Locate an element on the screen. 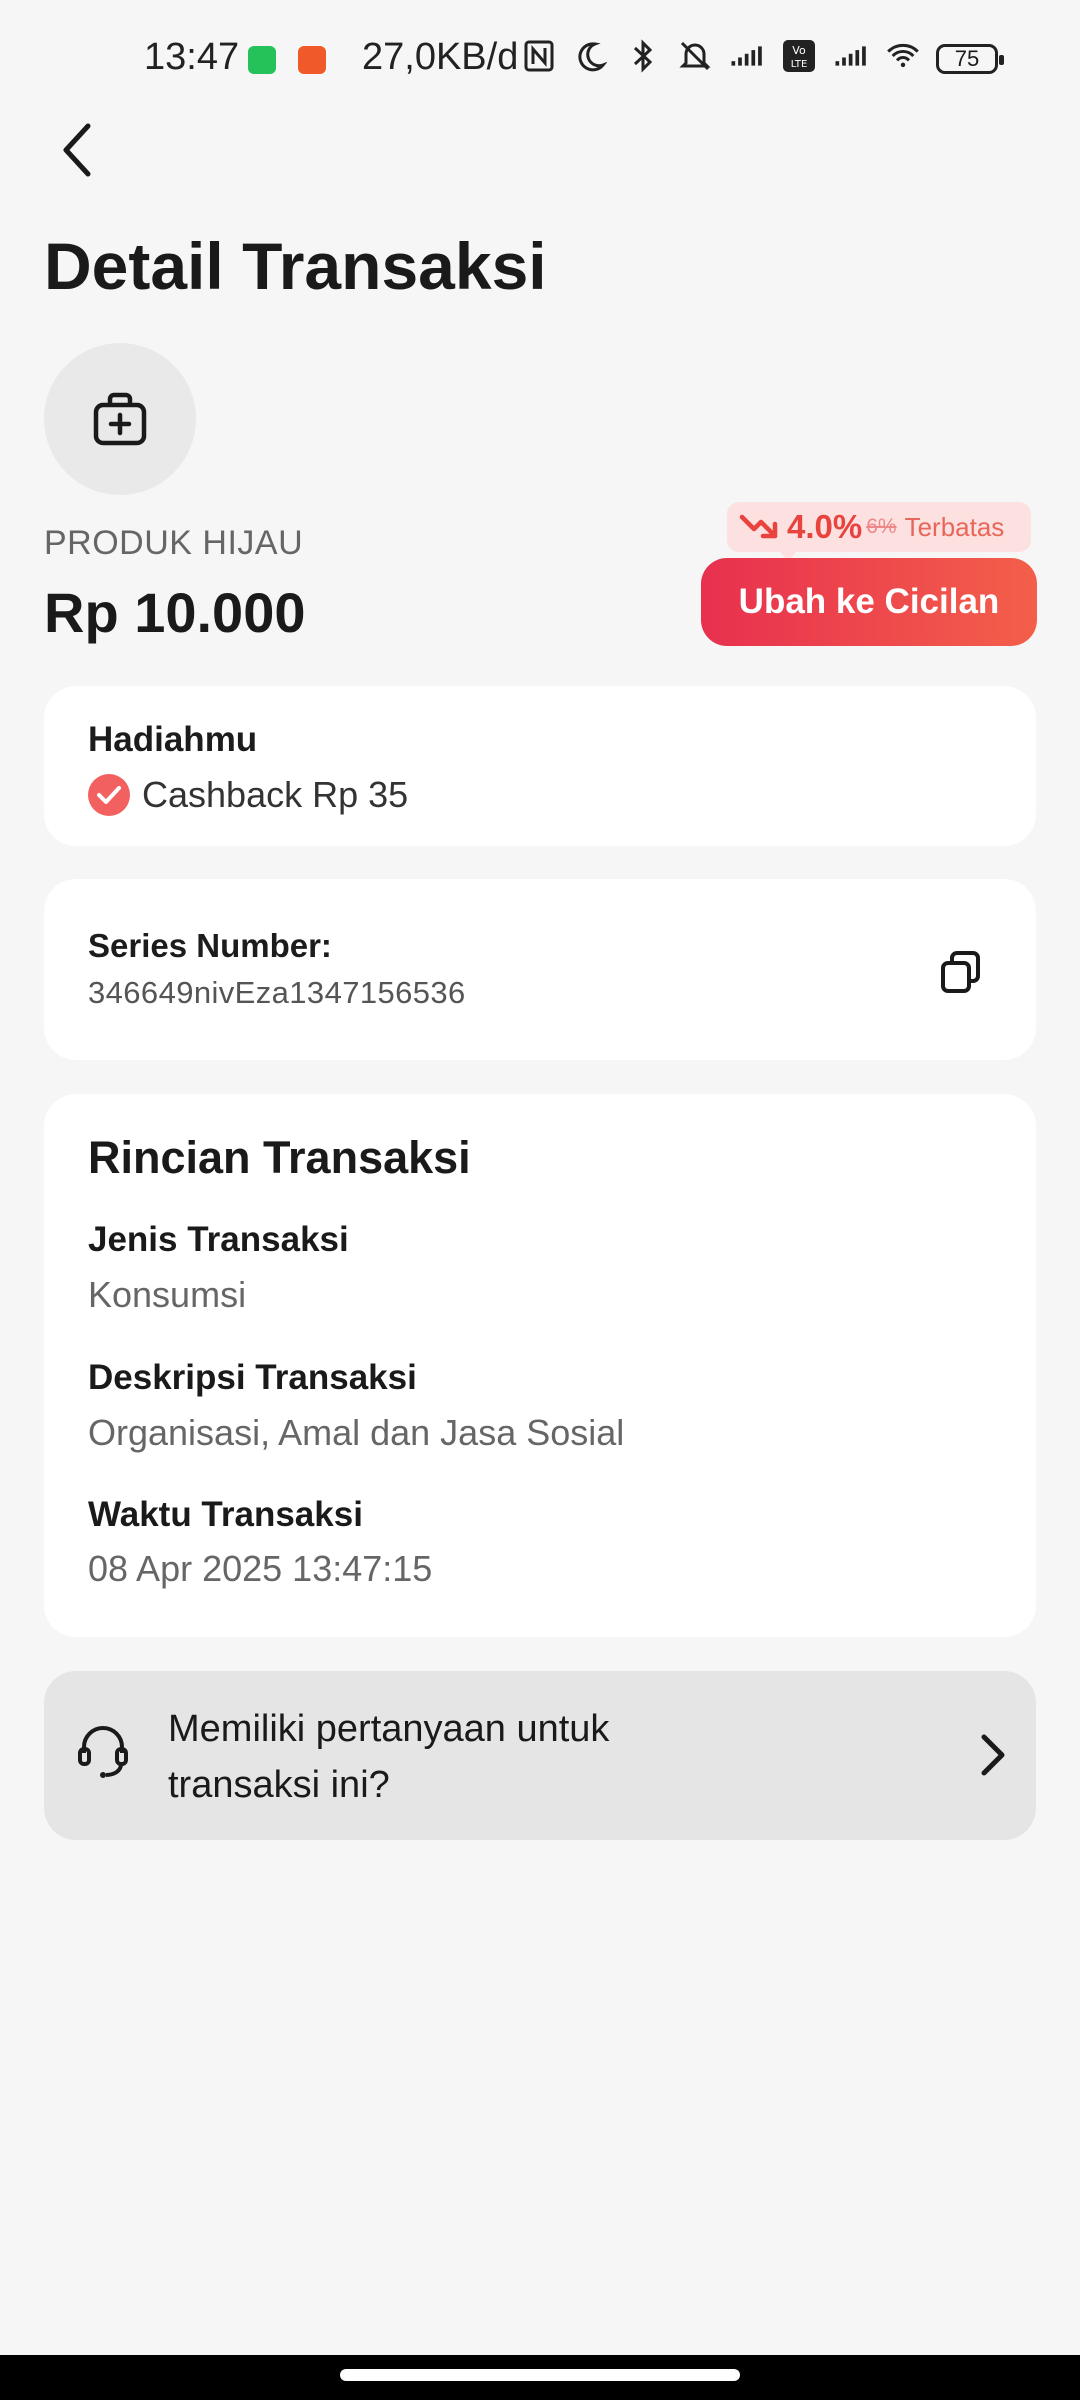 The width and height of the screenshot is (1080, 2400). trend-down-icon is located at coordinates (758, 526).